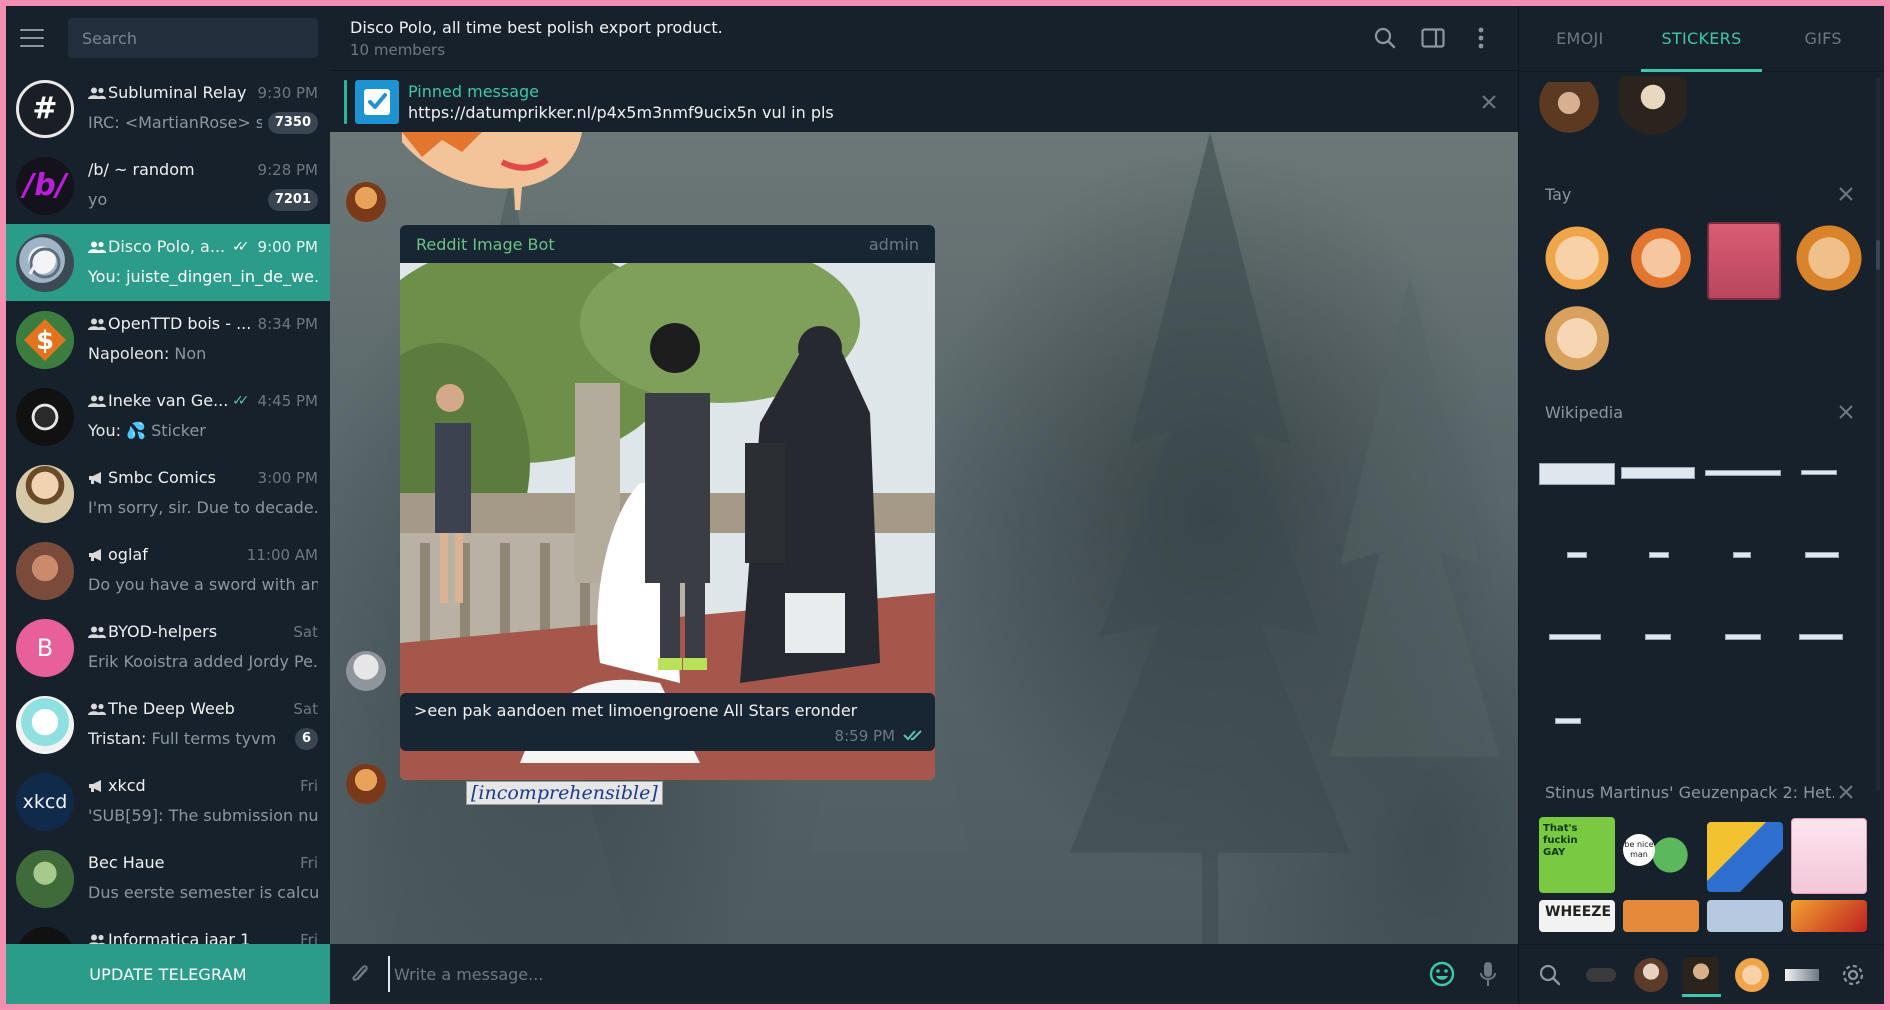 The image size is (1890, 1010). Describe the element at coordinates (37, 38) in the screenshot. I see `hamburger-menu-icon` at that location.